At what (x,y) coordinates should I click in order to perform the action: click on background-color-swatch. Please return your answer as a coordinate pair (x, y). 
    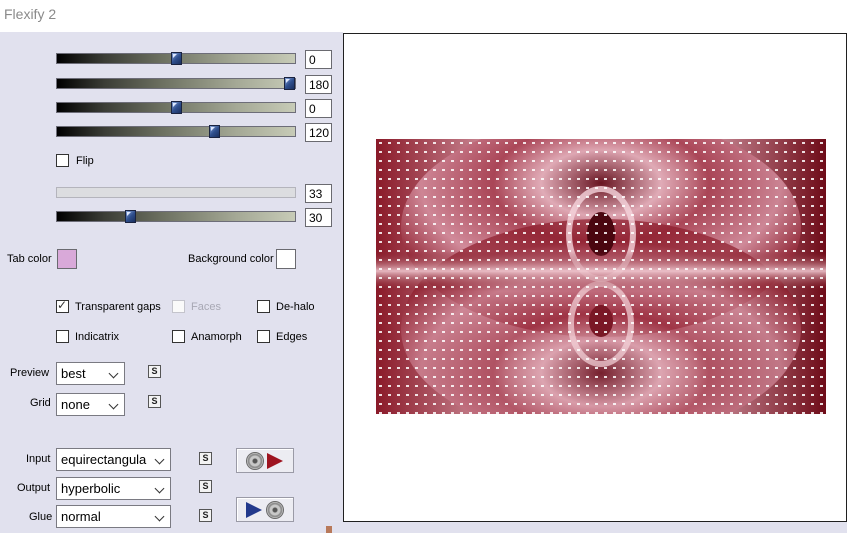
    Looking at the image, I should click on (286, 259).